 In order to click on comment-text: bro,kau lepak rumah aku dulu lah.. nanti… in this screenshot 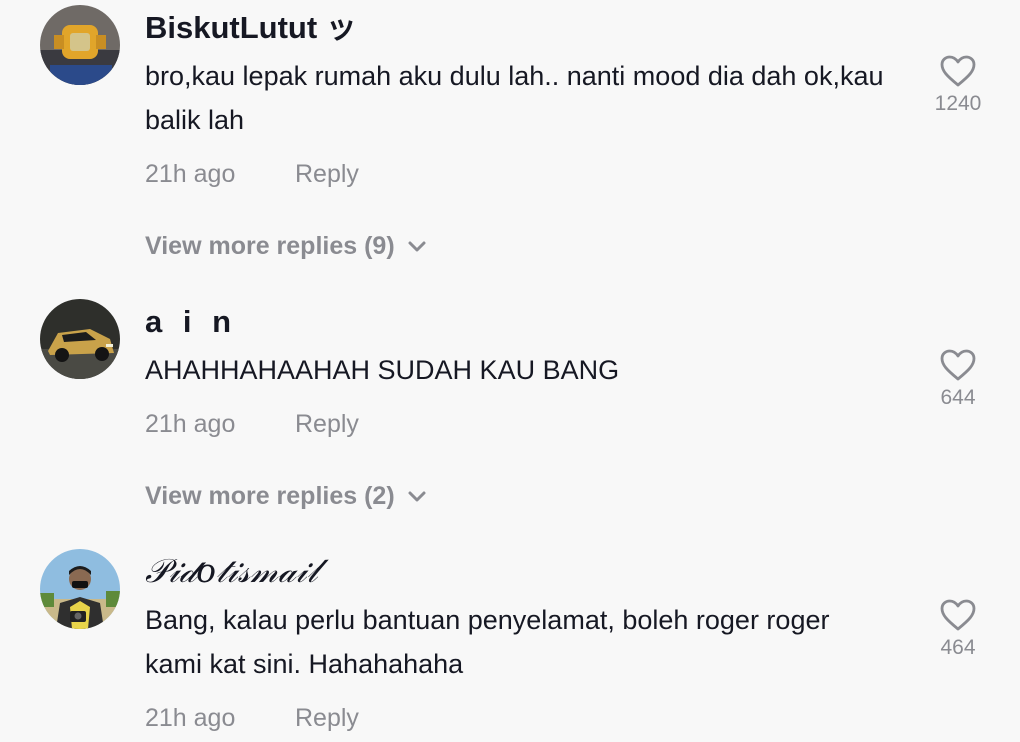, I will do `click(514, 98)`.